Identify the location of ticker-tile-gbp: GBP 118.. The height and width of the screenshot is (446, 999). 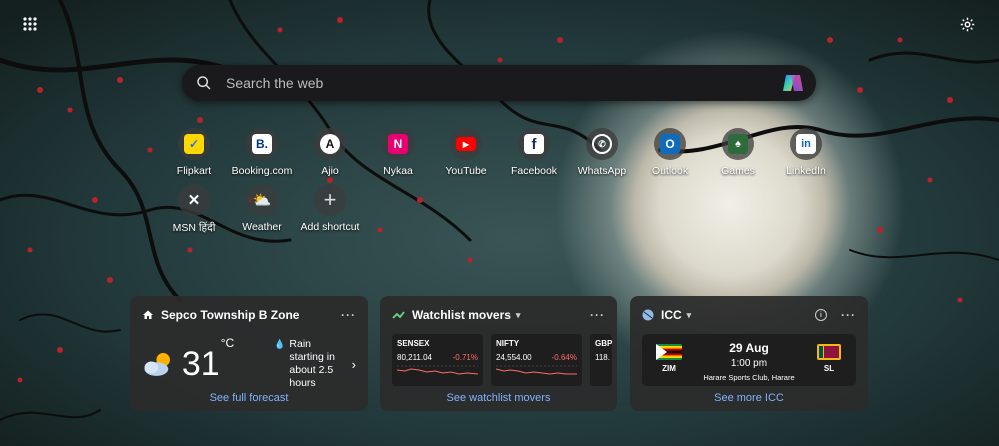
(601, 360).